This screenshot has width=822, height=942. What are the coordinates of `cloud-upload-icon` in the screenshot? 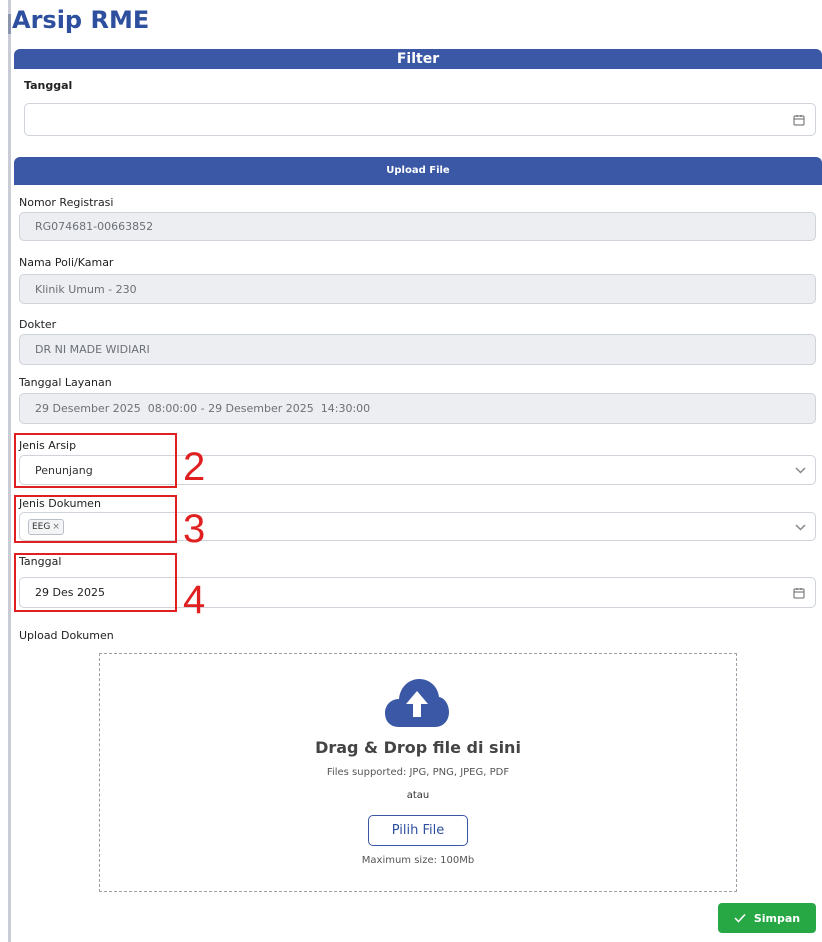 It's located at (417, 703).